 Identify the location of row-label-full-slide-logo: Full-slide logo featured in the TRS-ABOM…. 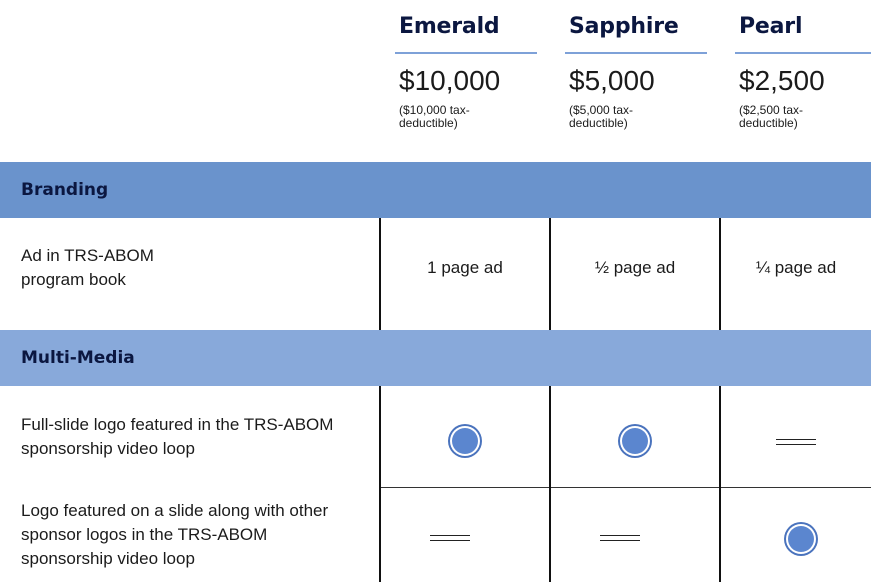
(177, 436).